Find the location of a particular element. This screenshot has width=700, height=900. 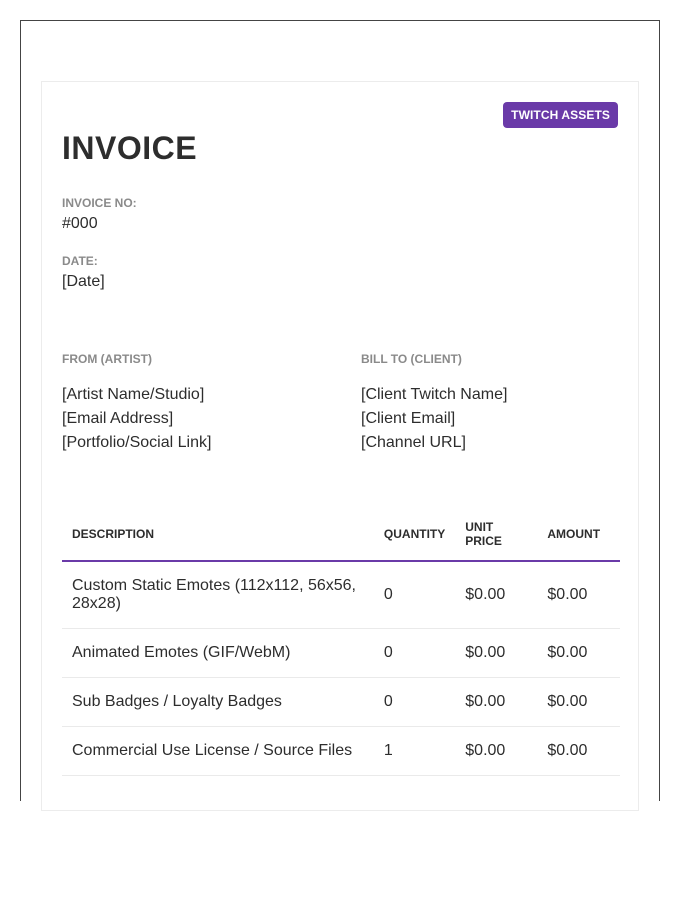

header-unit-price: UNIT PRICE is located at coordinates (496, 535).